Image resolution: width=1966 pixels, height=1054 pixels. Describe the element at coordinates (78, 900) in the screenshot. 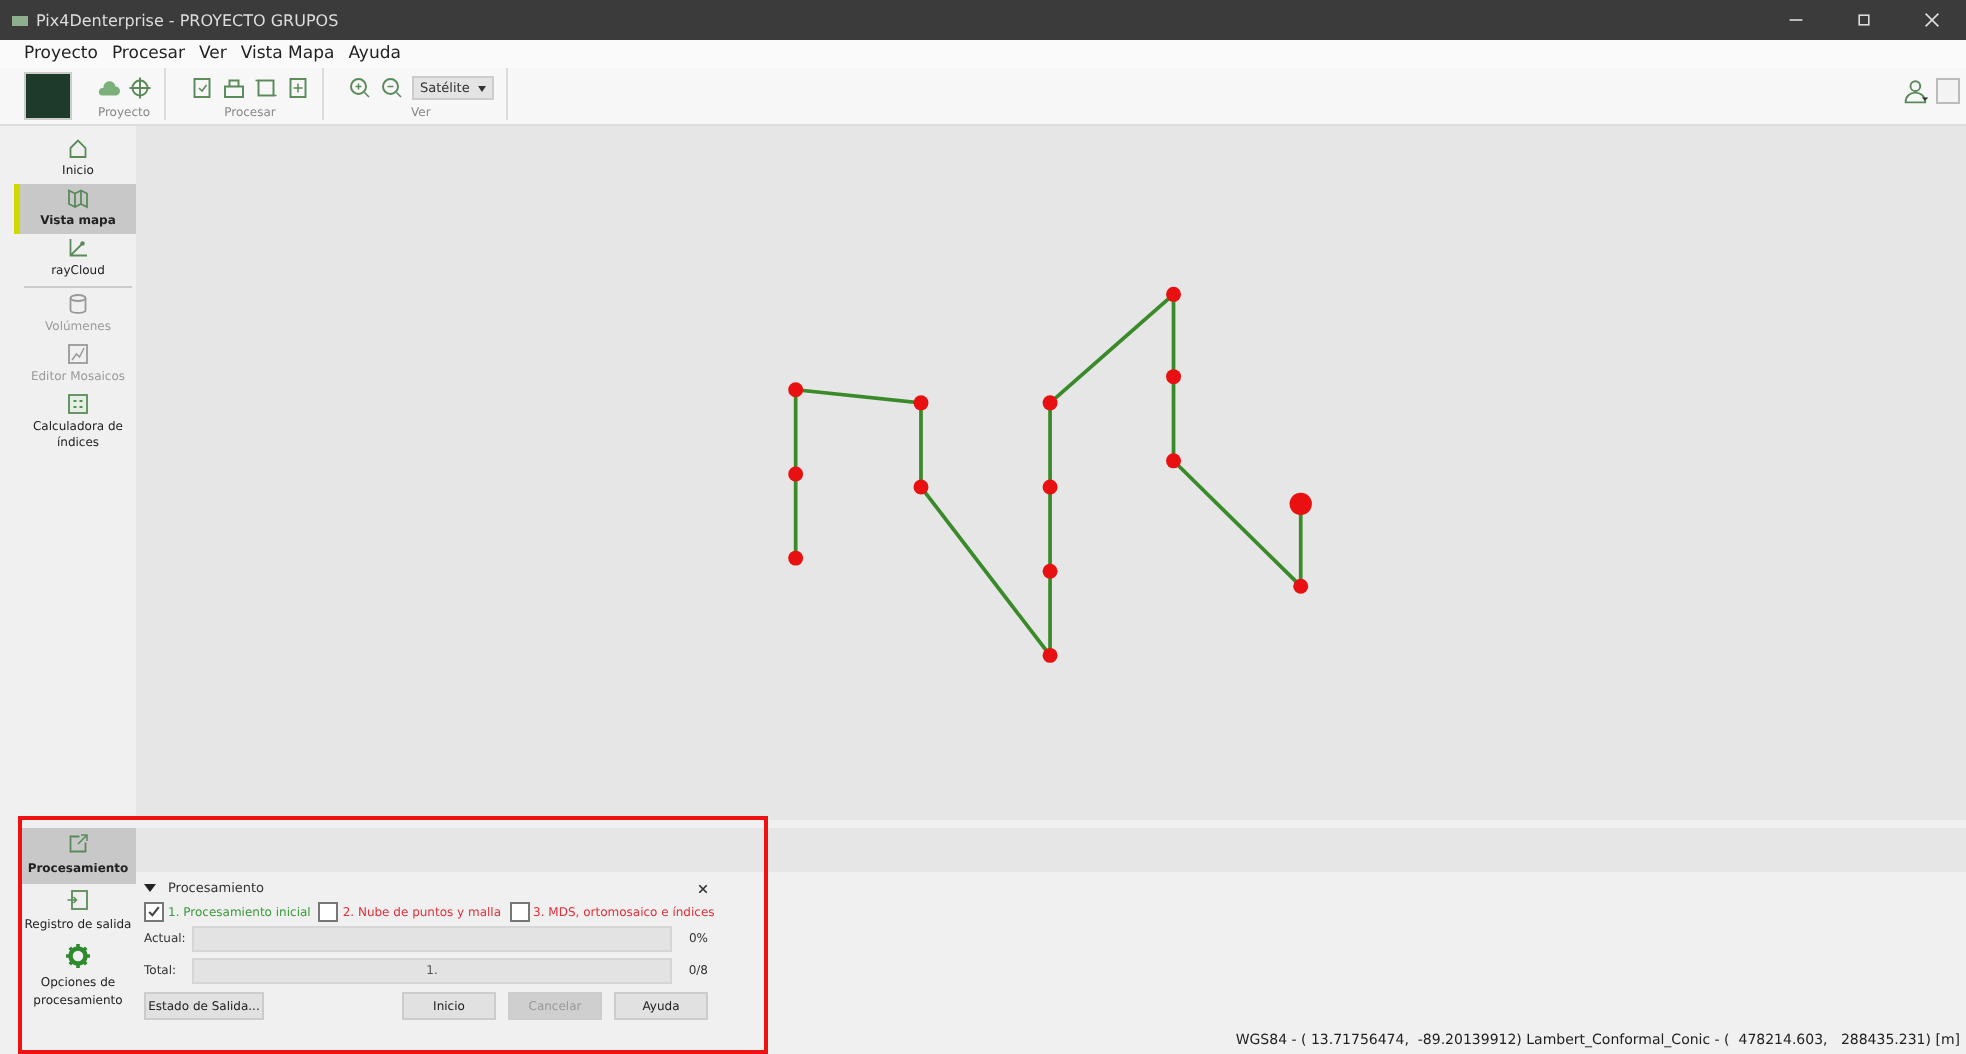

I see `log-file-icon` at that location.